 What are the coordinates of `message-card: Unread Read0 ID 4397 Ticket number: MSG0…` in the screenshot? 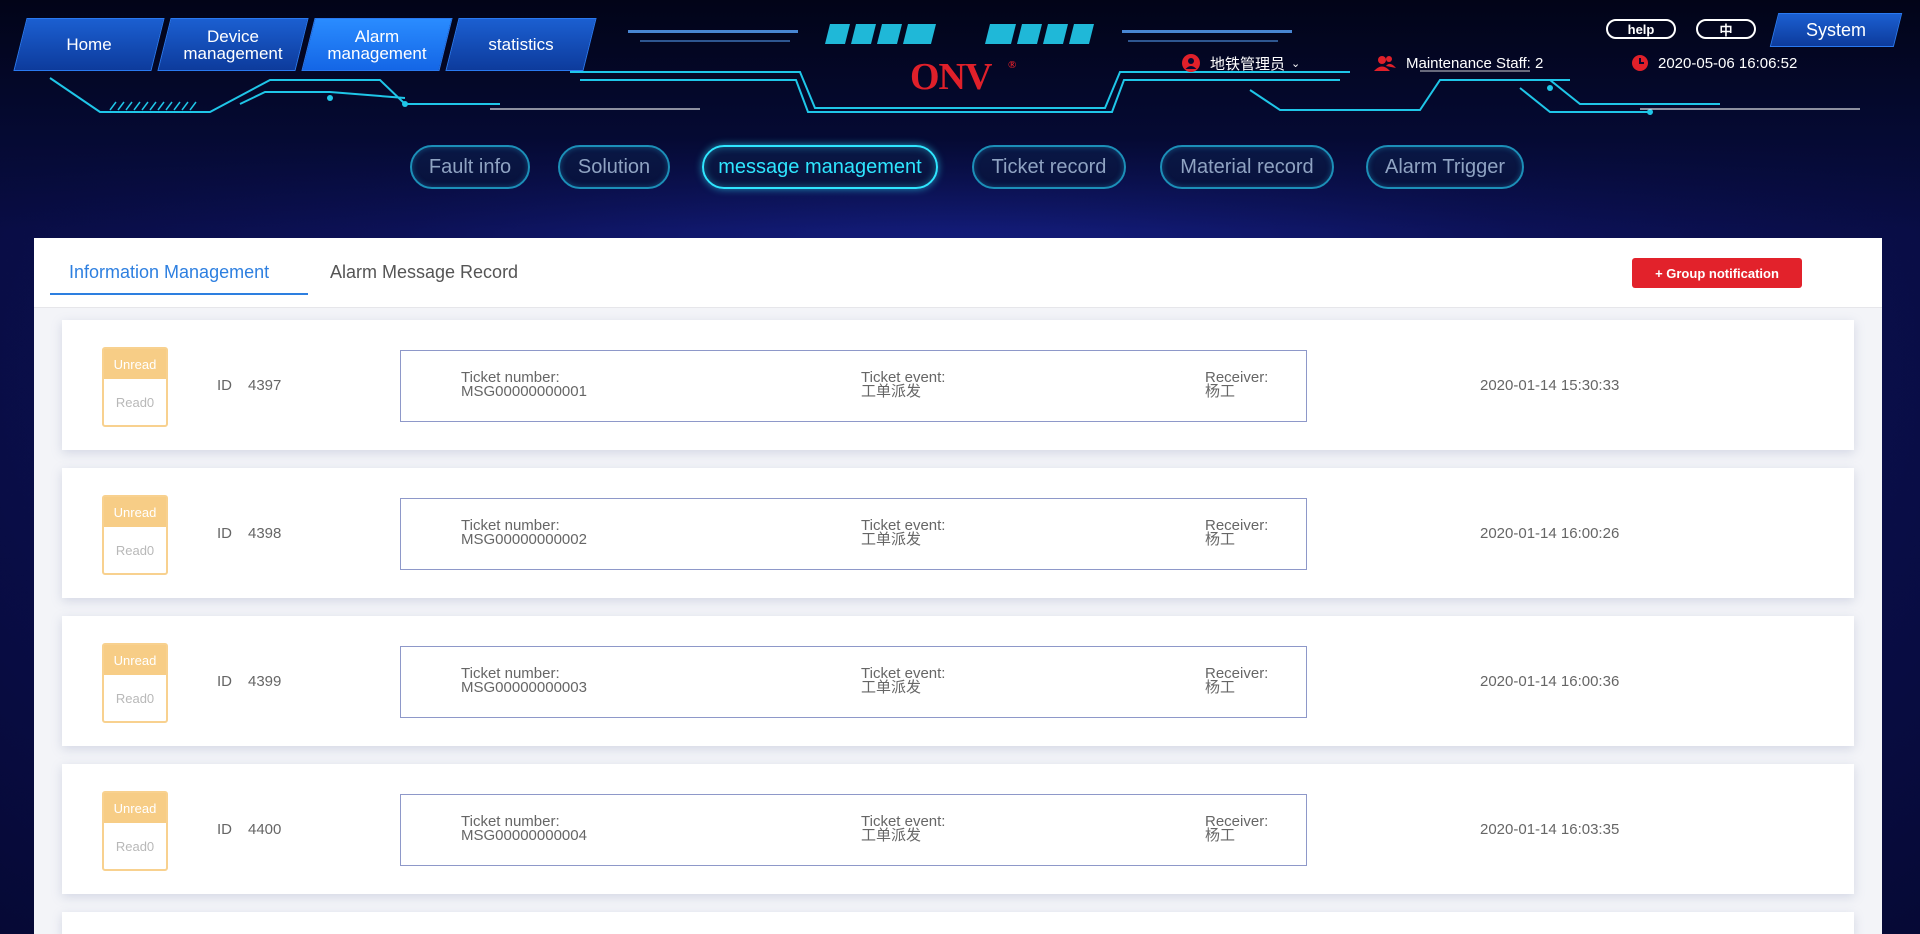 It's located at (958, 385).